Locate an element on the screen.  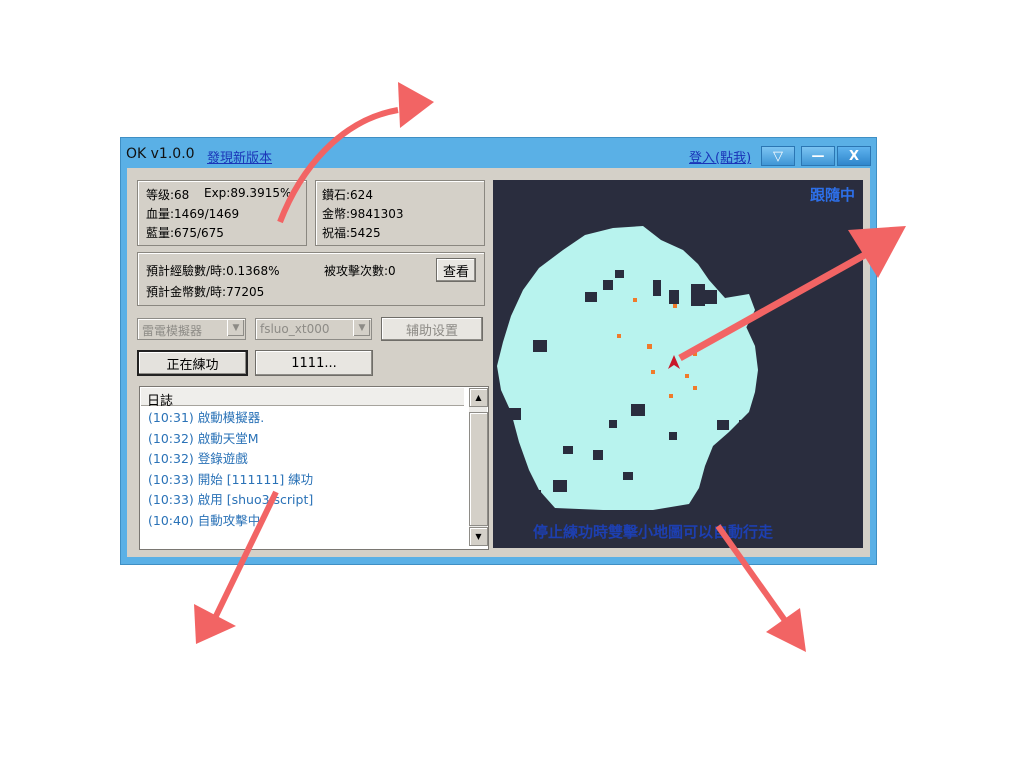
login-link: 登入(點我) is located at coordinates (720, 156).